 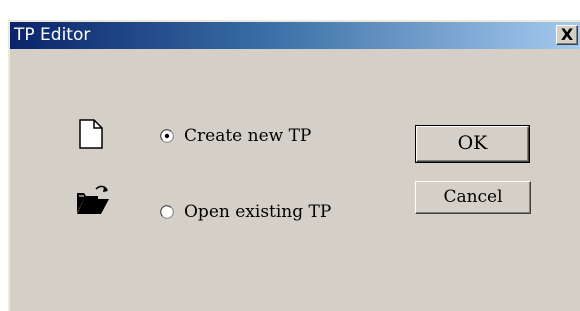 I want to click on create-new-label: Create new TP, so click(x=248, y=136).